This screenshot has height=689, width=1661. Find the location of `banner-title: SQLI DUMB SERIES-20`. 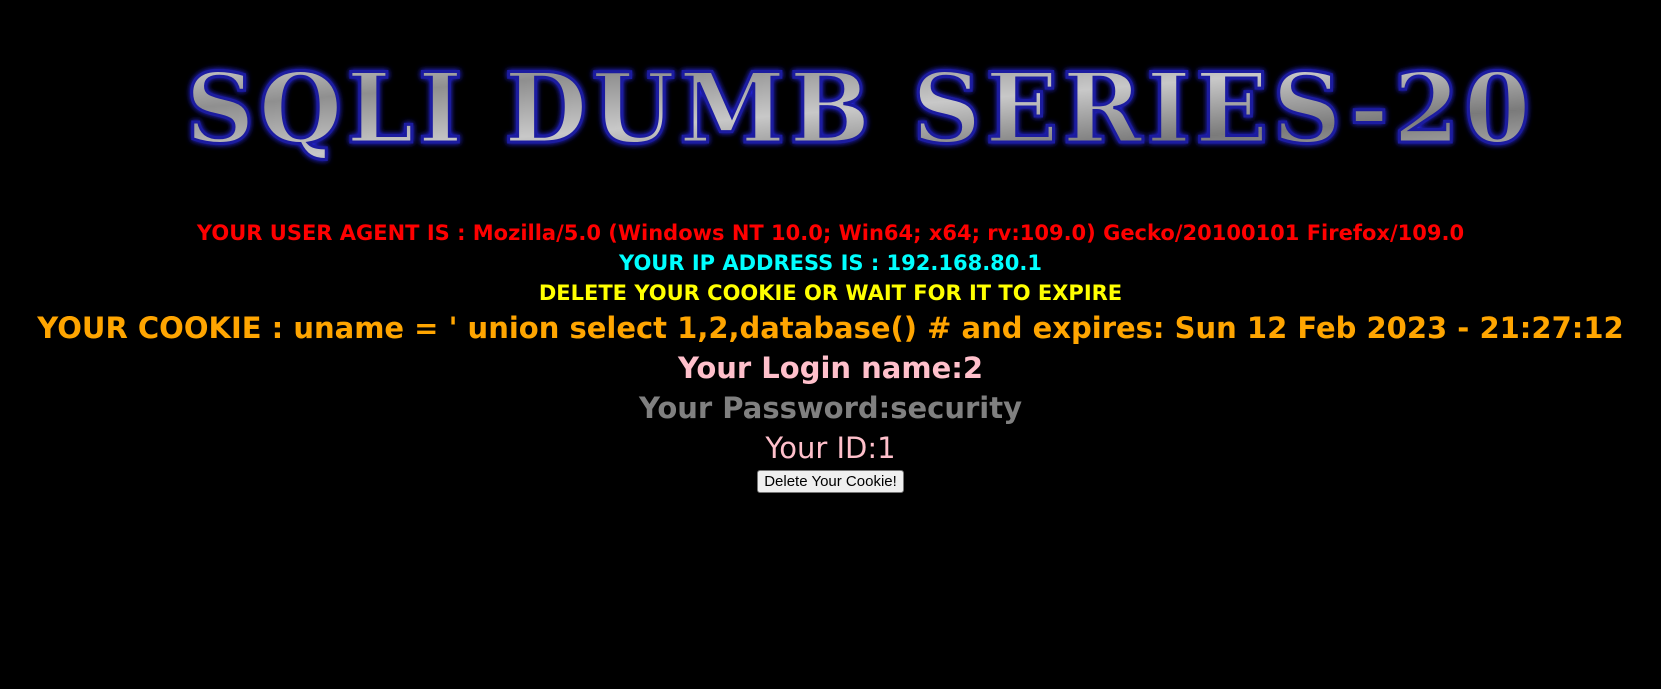

banner-title: SQLI DUMB SERIES-20 is located at coordinates (859, 108).